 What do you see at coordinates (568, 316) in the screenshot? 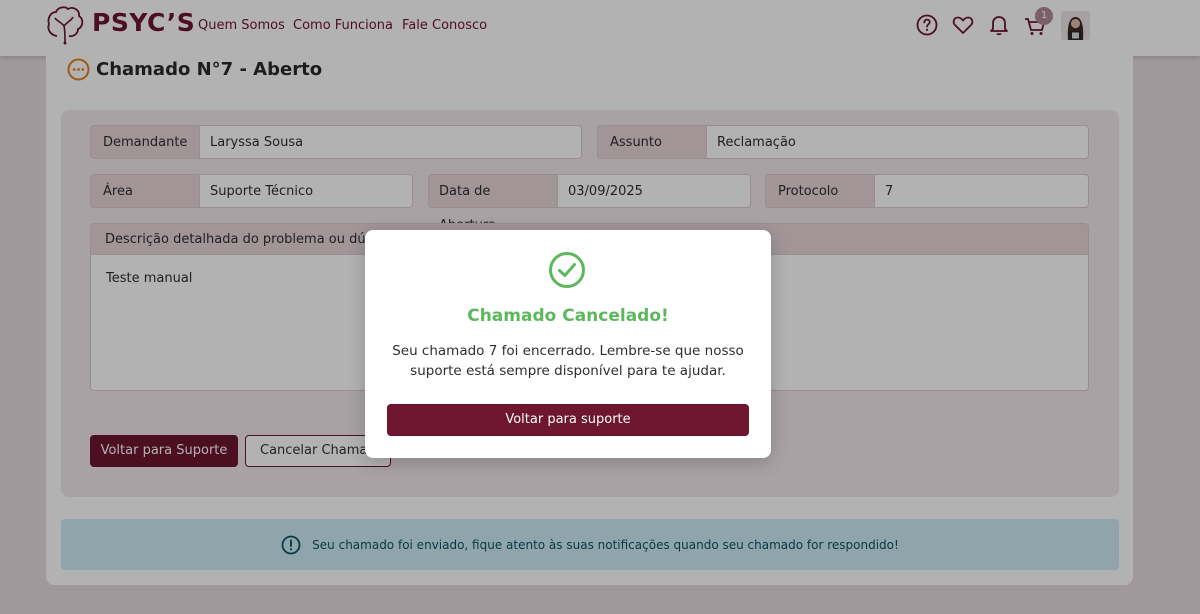
I see `modal-title: Chamado Cancelado!` at bounding box center [568, 316].